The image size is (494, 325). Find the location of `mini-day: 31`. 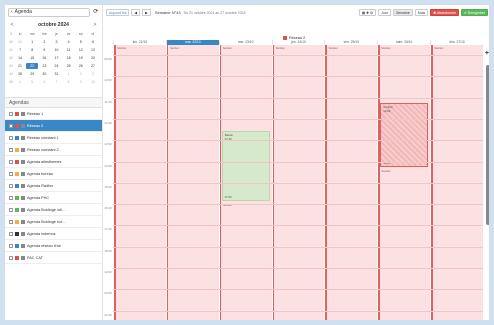

mini-day: 31 is located at coordinates (56, 74).